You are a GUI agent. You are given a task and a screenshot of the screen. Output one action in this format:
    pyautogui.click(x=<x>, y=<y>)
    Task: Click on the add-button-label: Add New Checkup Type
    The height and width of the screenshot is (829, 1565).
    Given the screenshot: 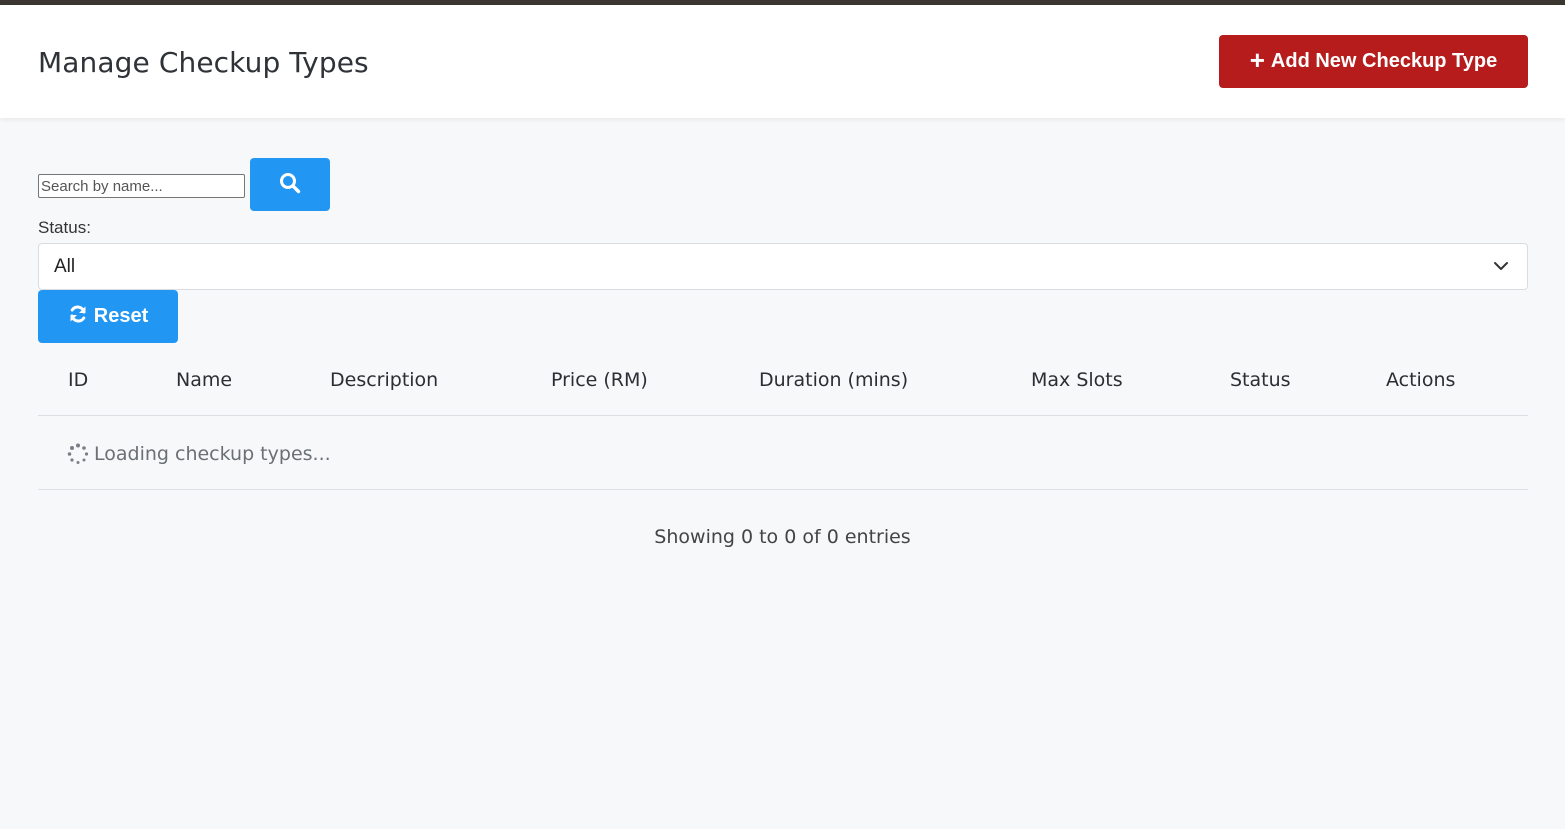 What is the action you would take?
    pyautogui.click(x=1384, y=61)
    